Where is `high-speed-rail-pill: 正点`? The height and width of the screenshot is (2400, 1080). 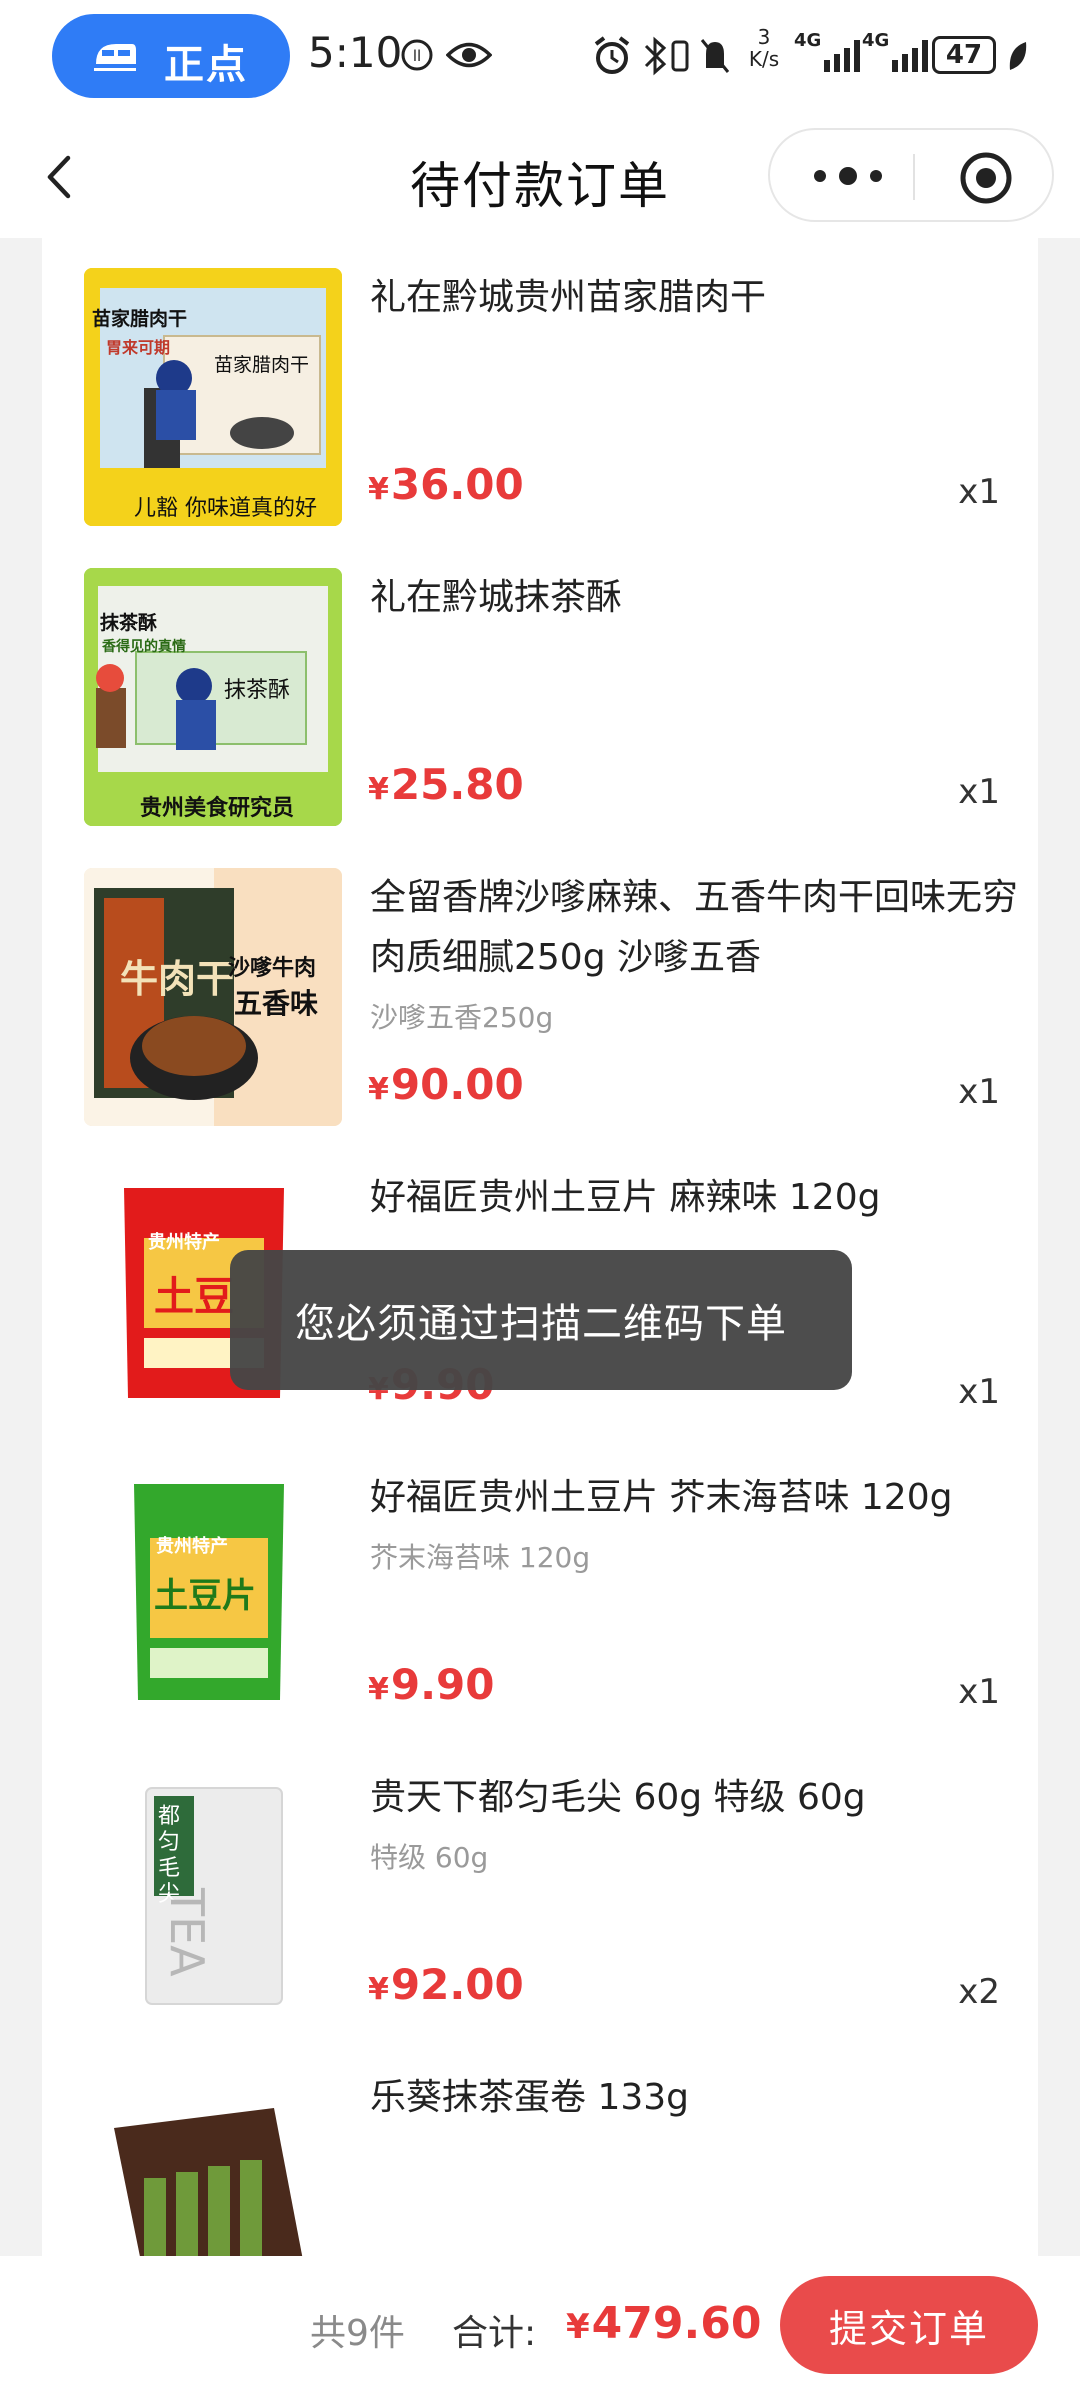 high-speed-rail-pill: 正点 is located at coordinates (171, 56).